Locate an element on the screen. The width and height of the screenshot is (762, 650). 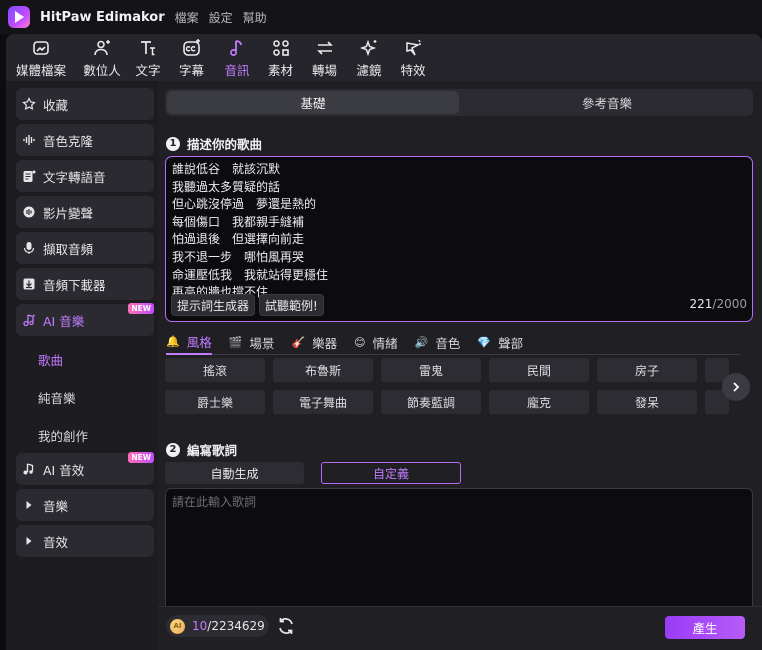
section-write-lyrics: 2 編寫歌詞 is located at coordinates (201, 449).